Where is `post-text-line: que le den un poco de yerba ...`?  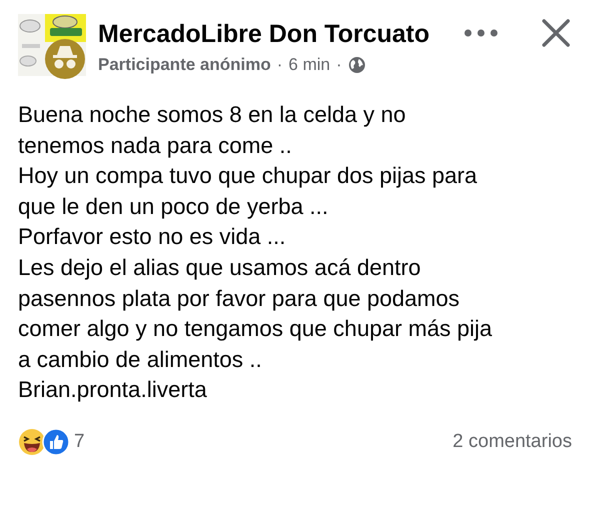 post-text-line: que le den un poco de yerba ... is located at coordinates (174, 206).